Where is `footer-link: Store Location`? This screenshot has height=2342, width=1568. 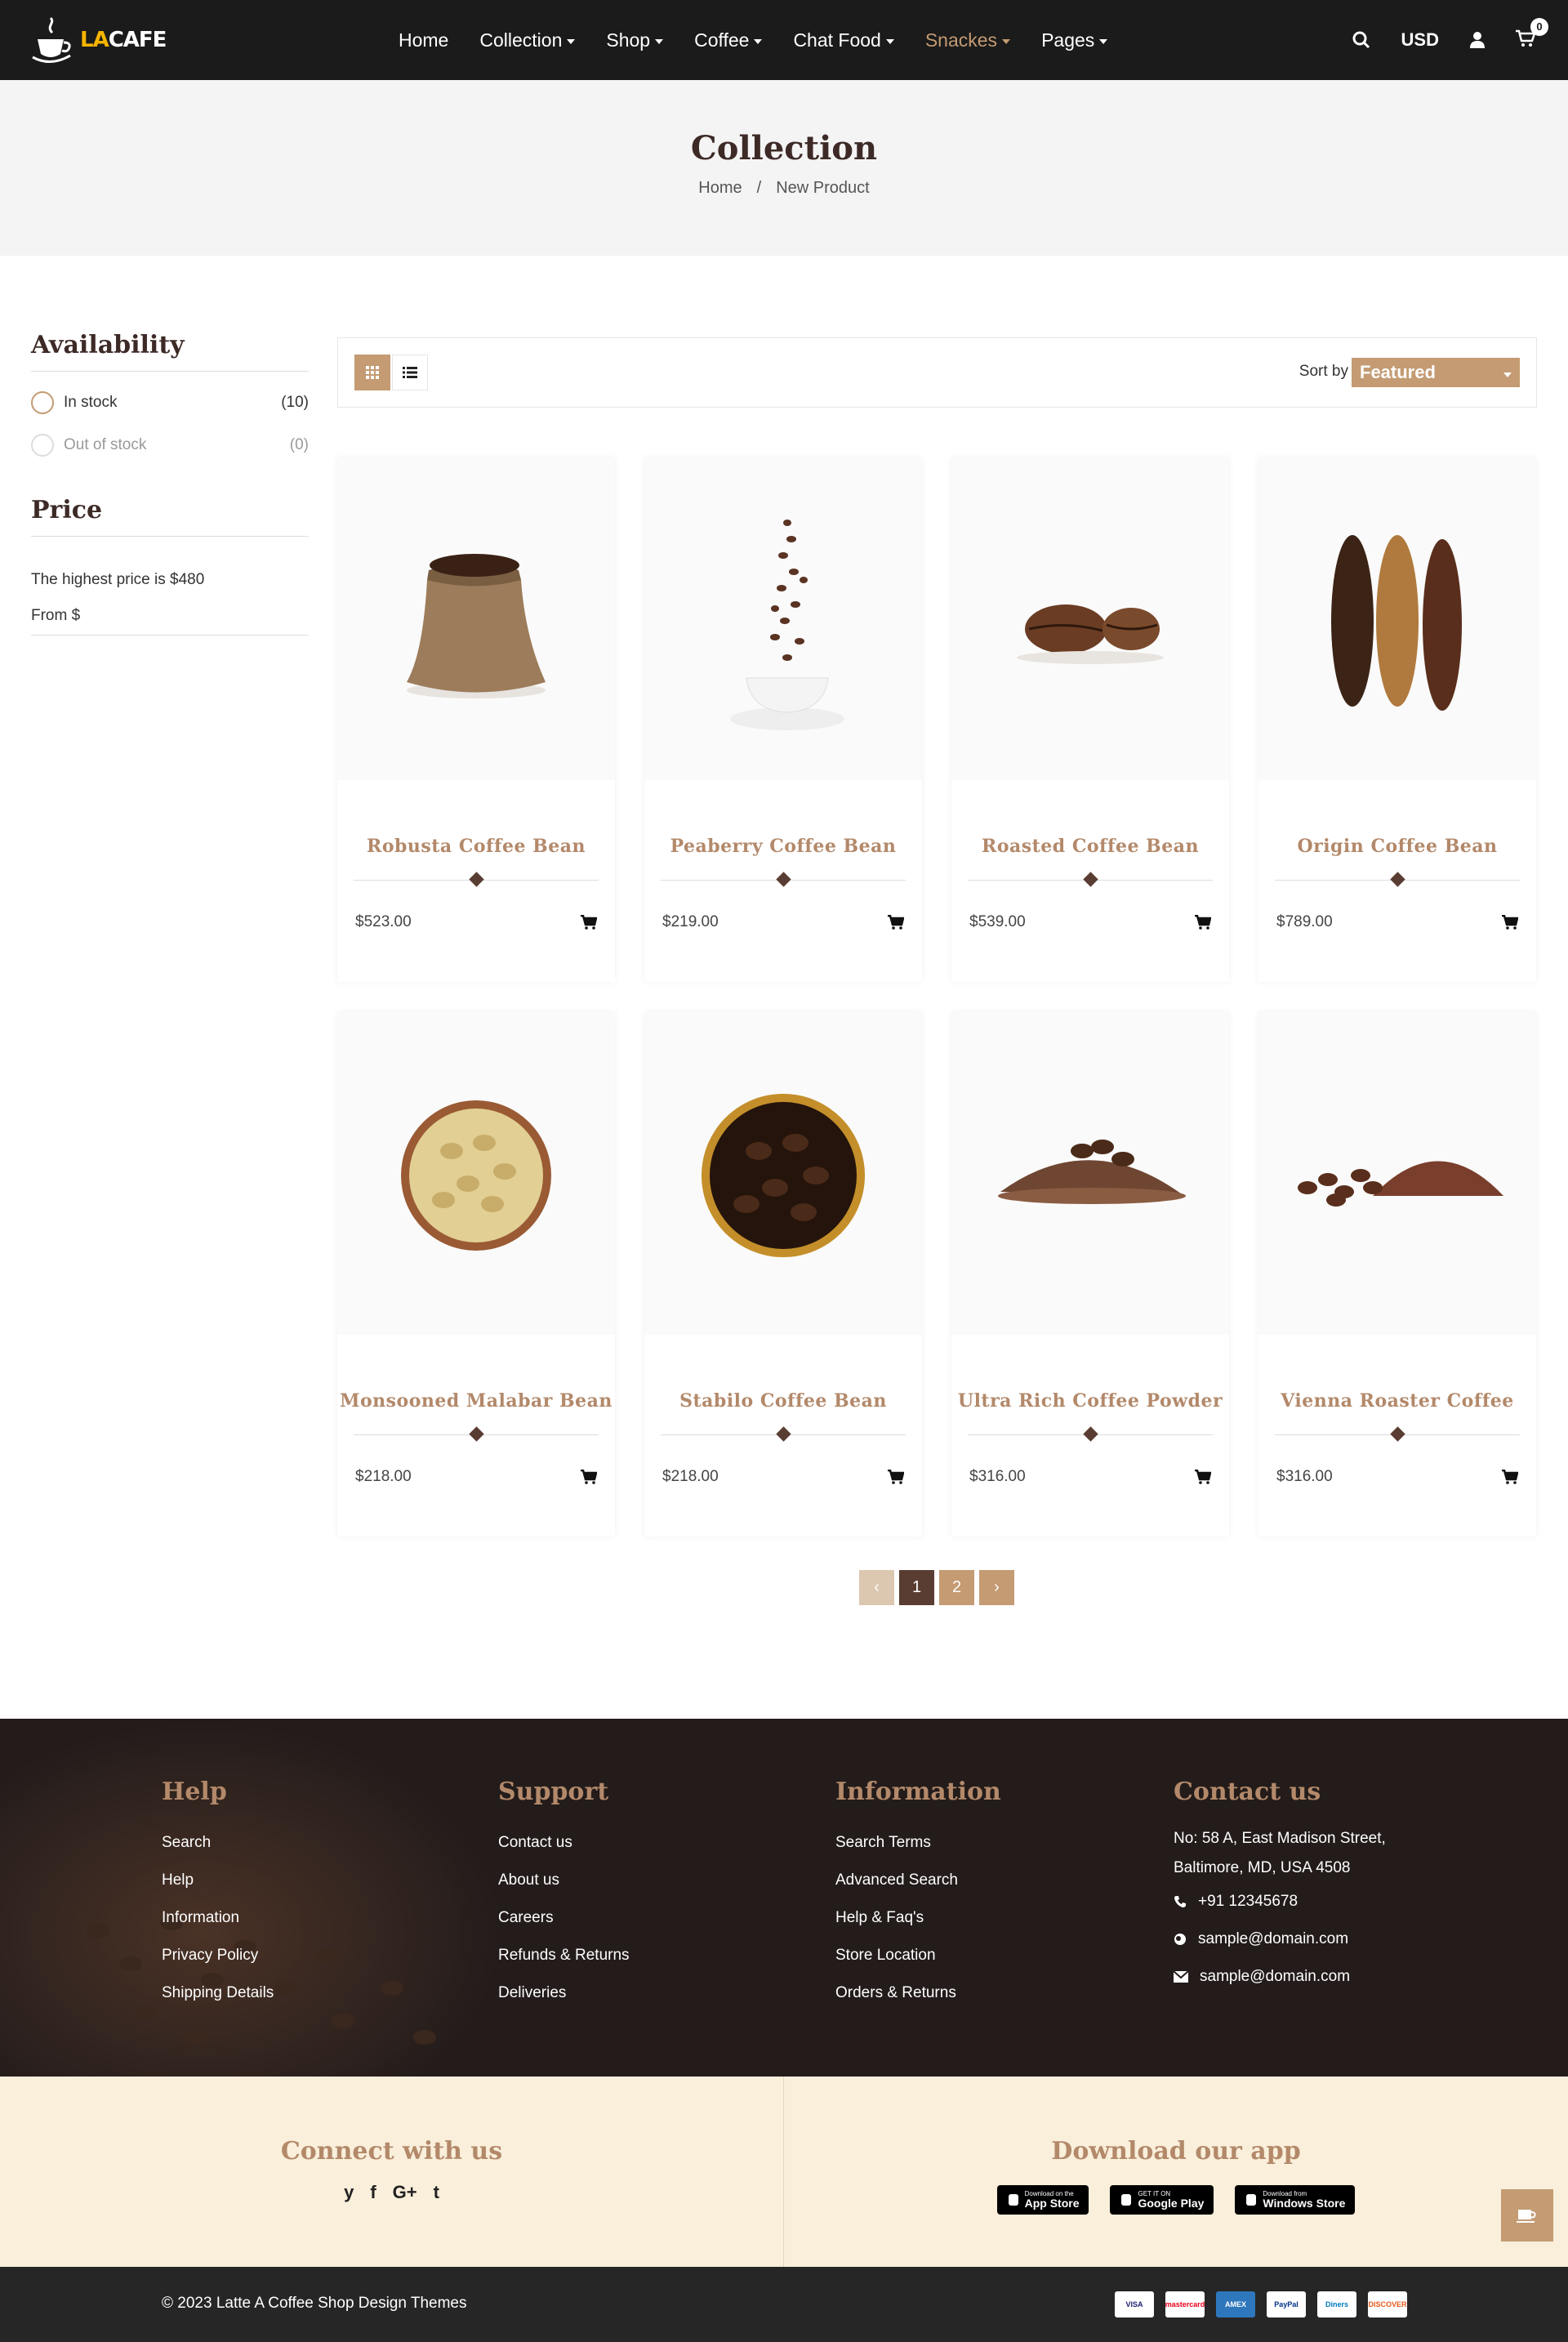 footer-link: Store Location is located at coordinates (918, 1956).